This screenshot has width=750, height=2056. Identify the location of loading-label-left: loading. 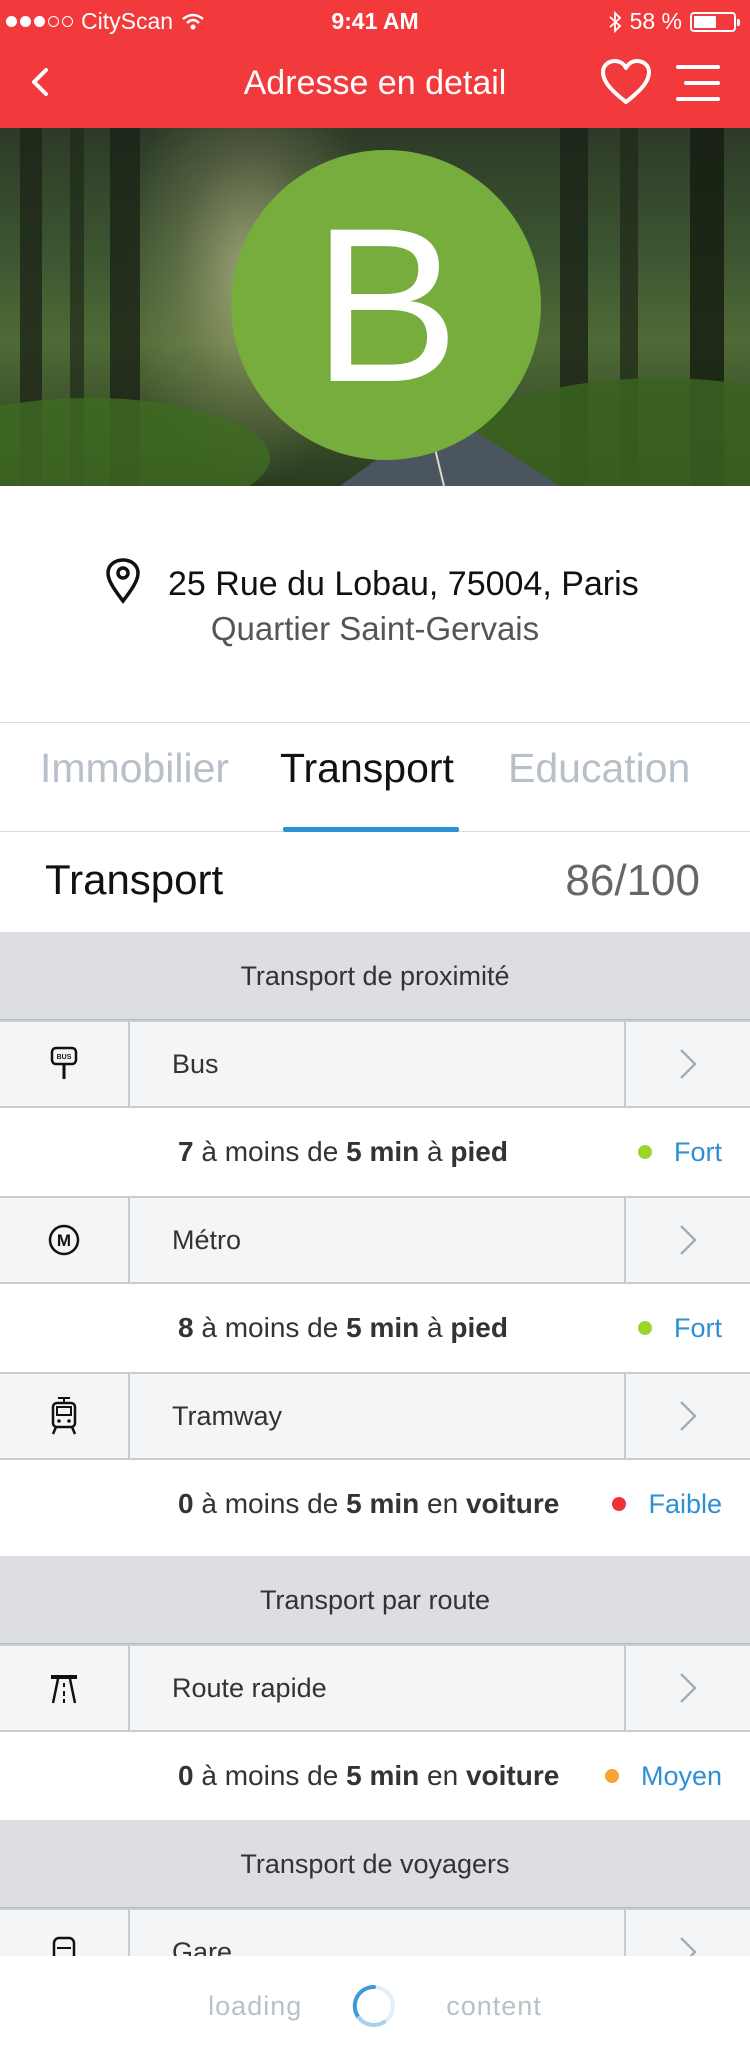
(255, 2005).